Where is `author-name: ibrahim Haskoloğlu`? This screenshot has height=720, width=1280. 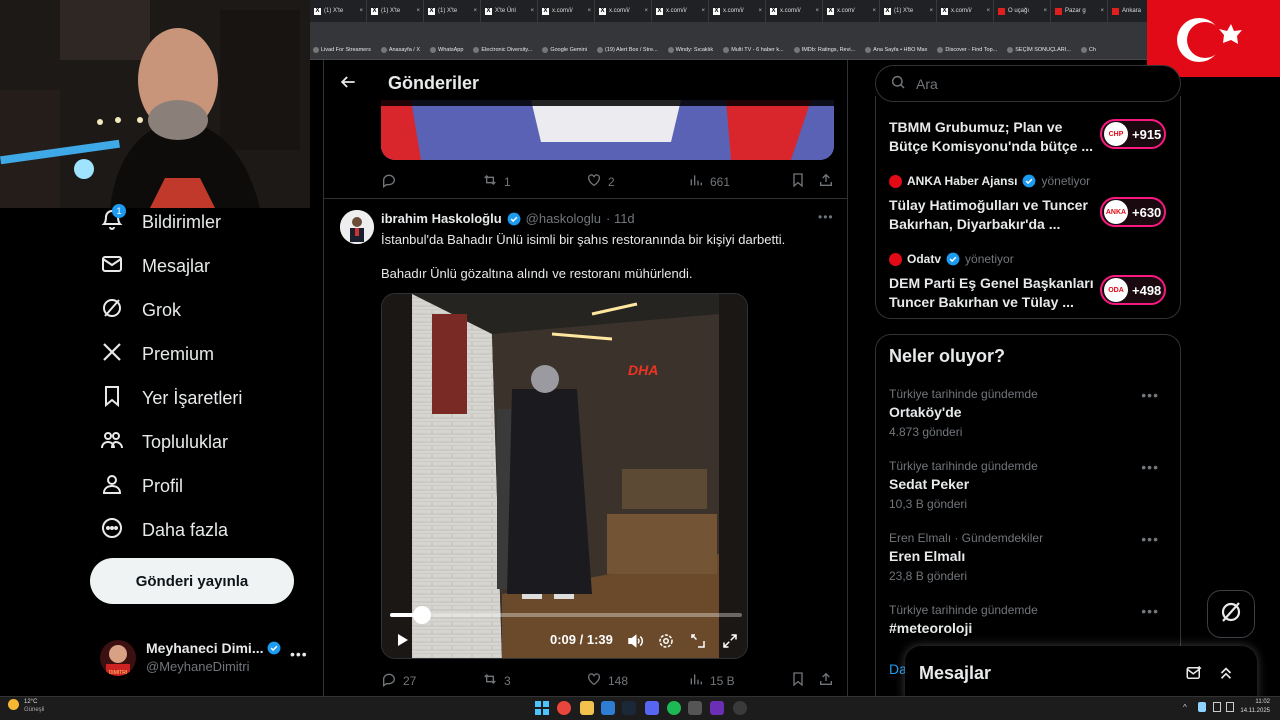 author-name: ibrahim Haskoloğlu is located at coordinates (441, 218).